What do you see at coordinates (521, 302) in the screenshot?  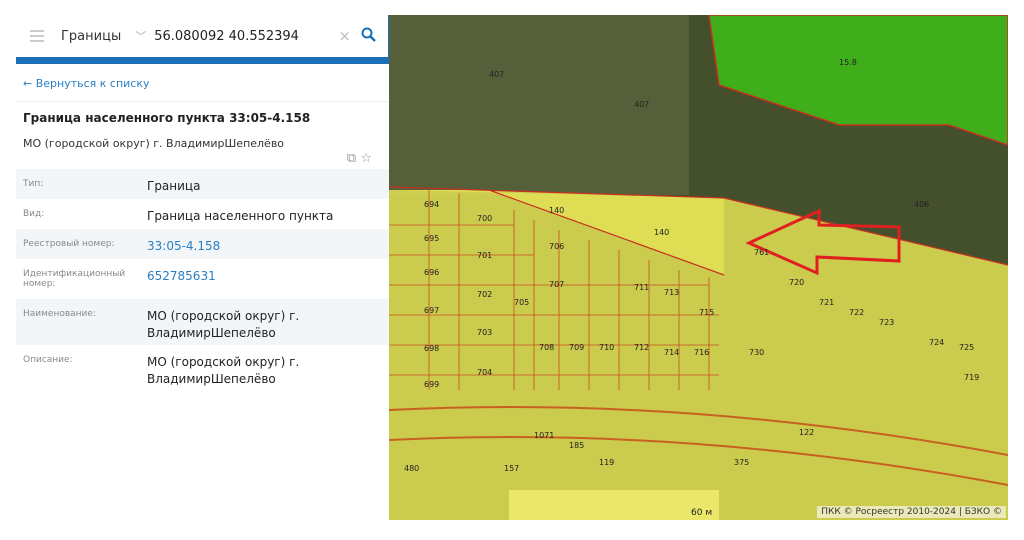 I see `parcel-label: 705` at bounding box center [521, 302].